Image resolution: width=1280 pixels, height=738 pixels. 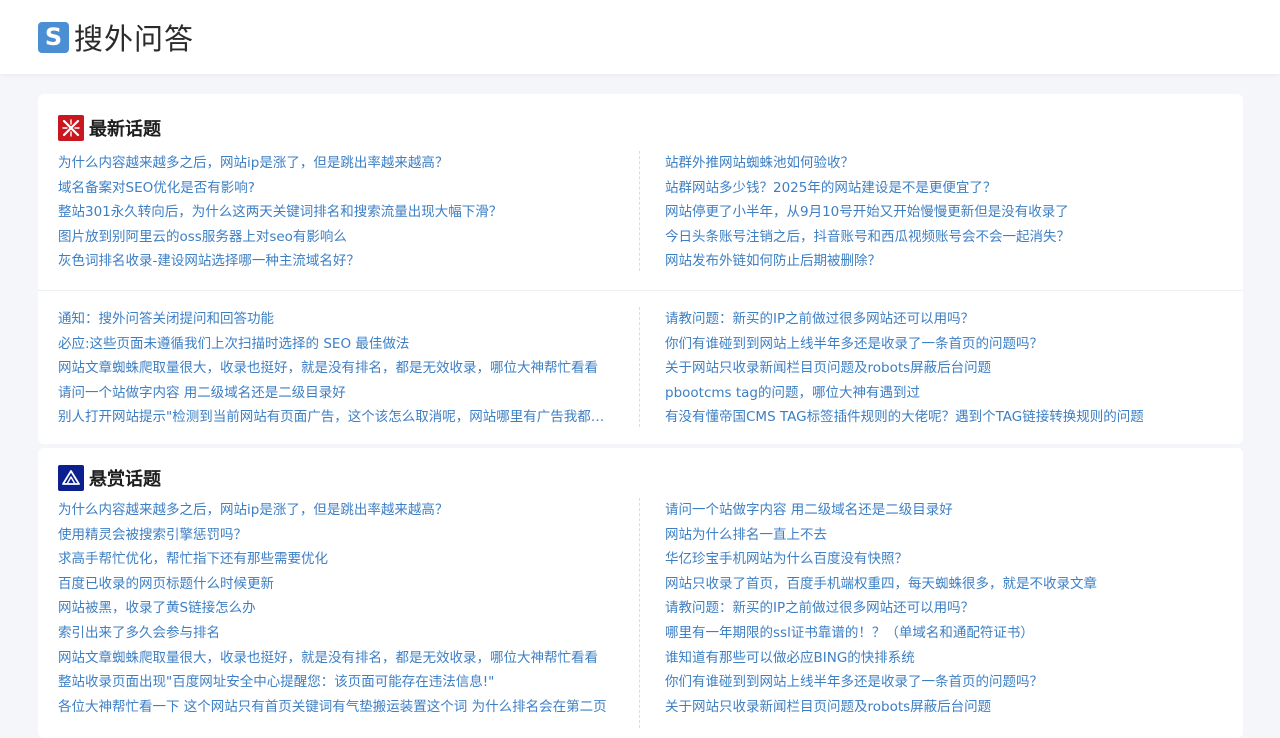 I want to click on topic-link: 网站发布外链如何防止后期被删除？, so click(x=945, y=261).